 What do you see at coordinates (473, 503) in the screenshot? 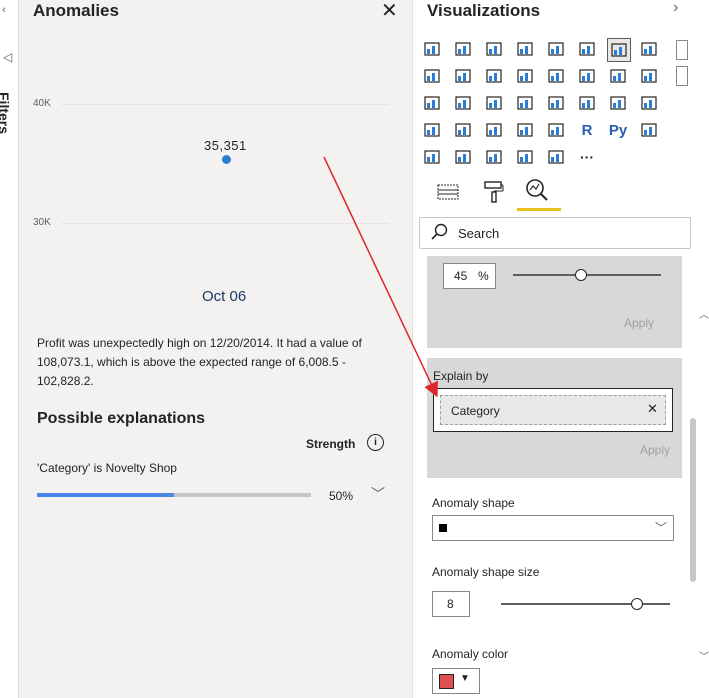
I see `anomaly-shape-label: Anomaly shape` at bounding box center [473, 503].